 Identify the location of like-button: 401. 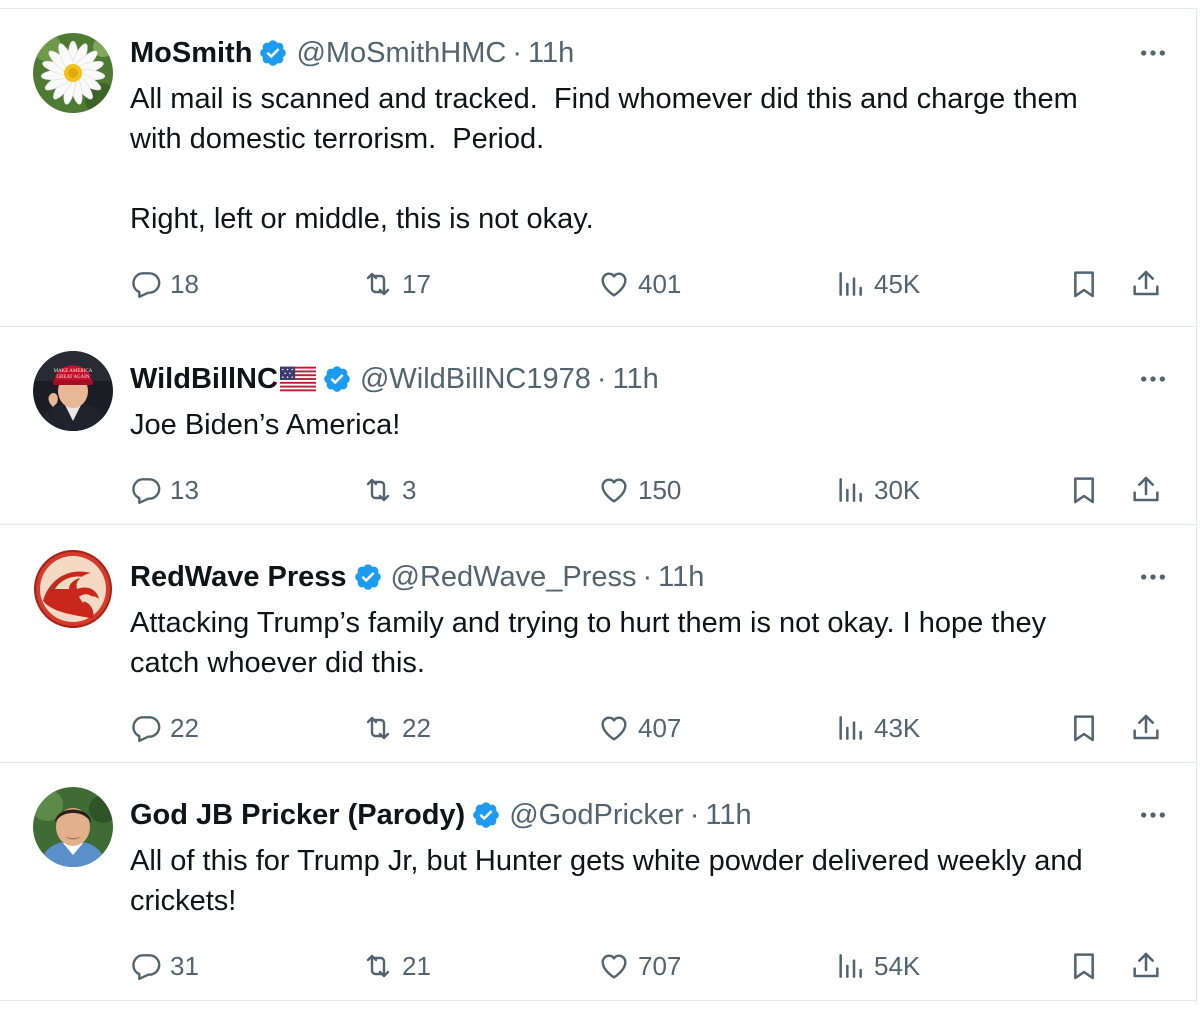
(639, 284).